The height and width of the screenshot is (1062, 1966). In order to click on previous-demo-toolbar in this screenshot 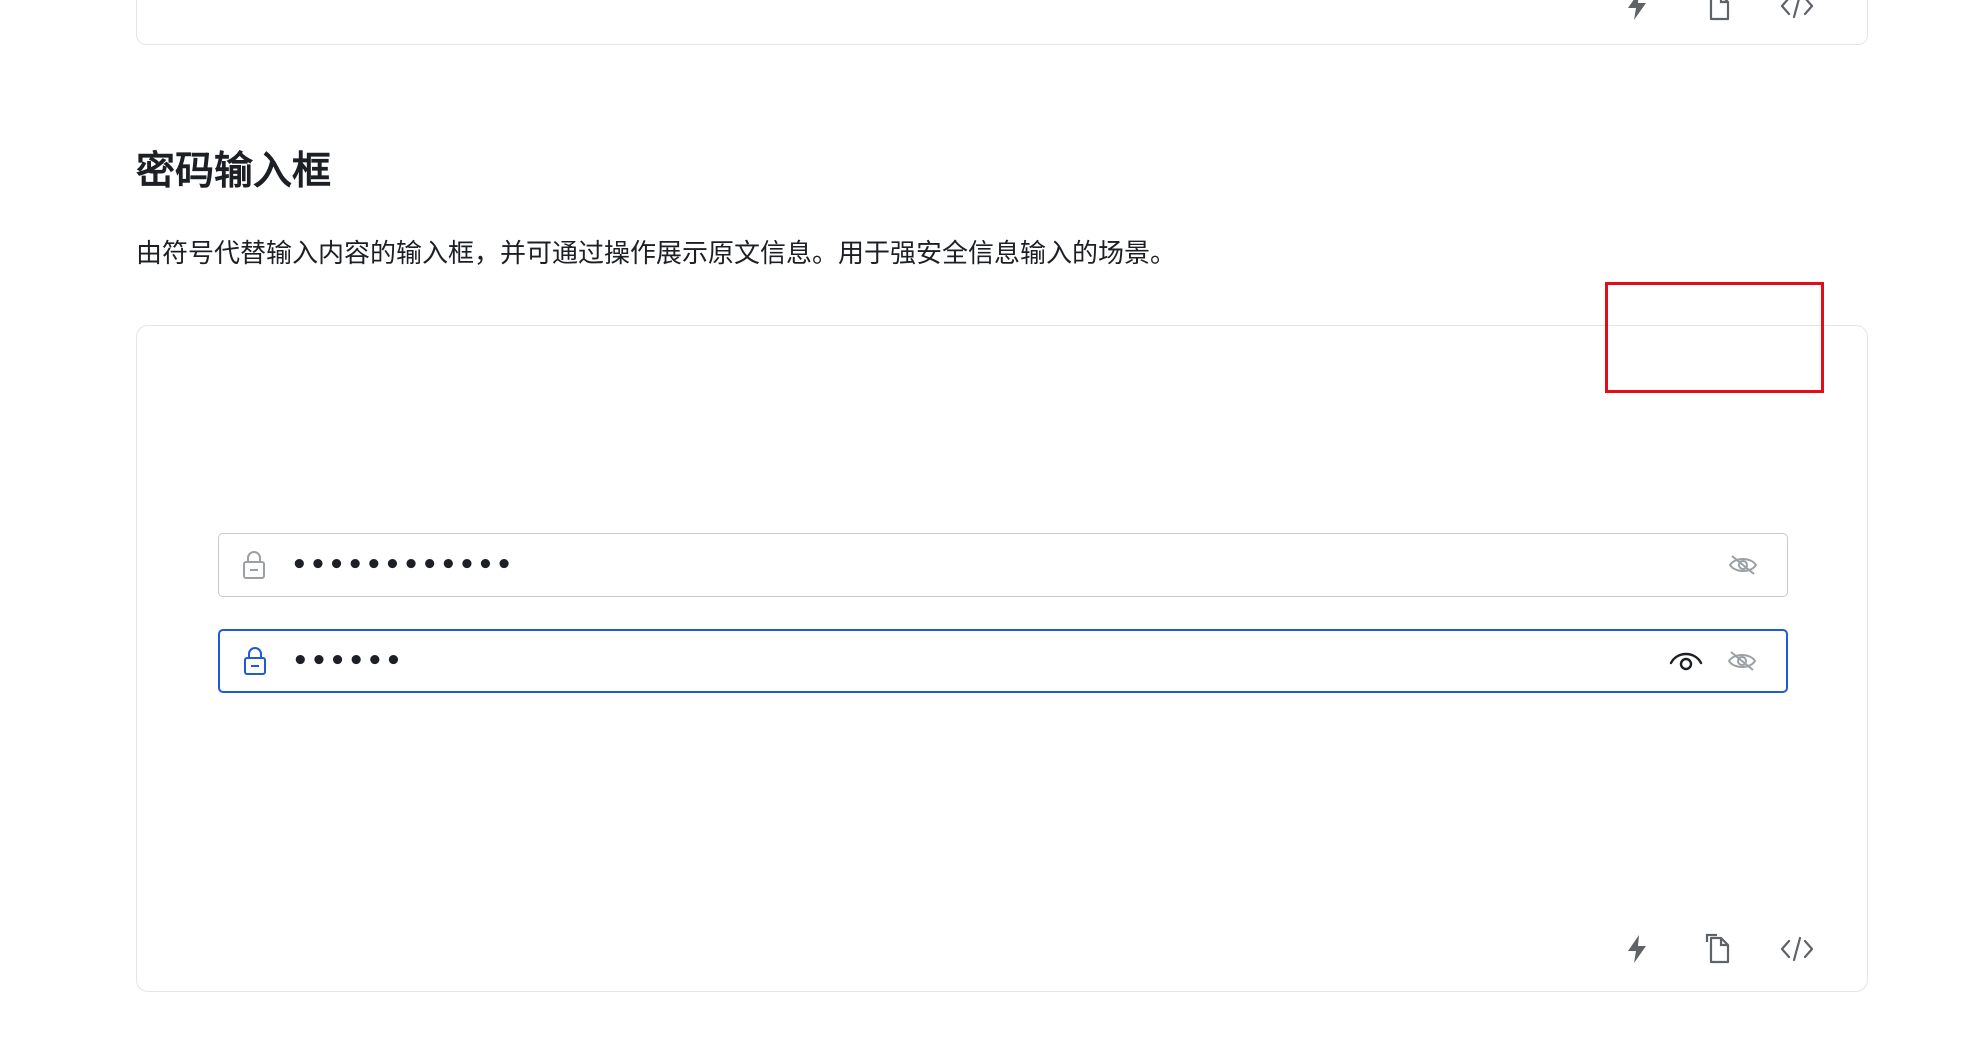, I will do `click(1717, 12)`.